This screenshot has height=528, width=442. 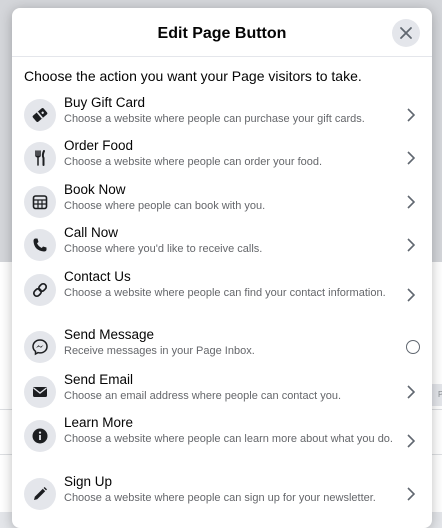 What do you see at coordinates (99, 379) in the screenshot?
I see `option-title: Send Email` at bounding box center [99, 379].